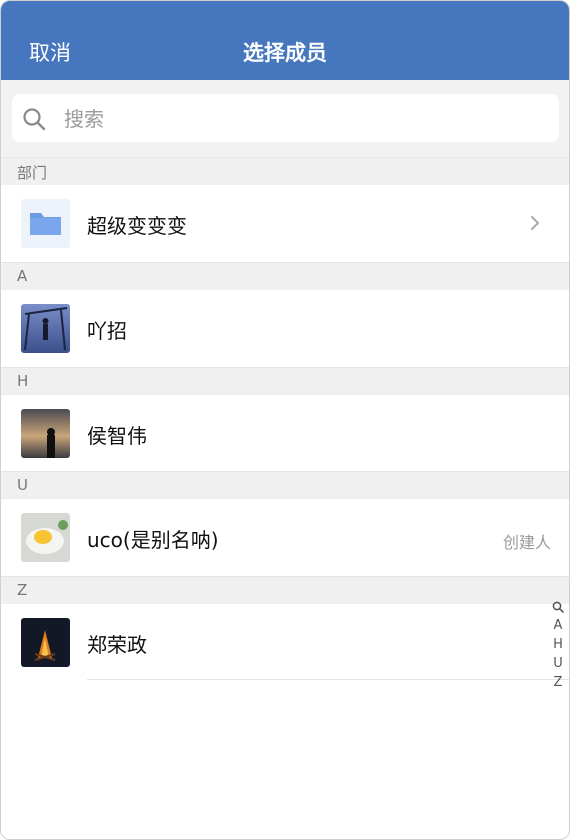 The width and height of the screenshot is (570, 840). I want to click on member-name: 郑荣政, so click(117, 645).